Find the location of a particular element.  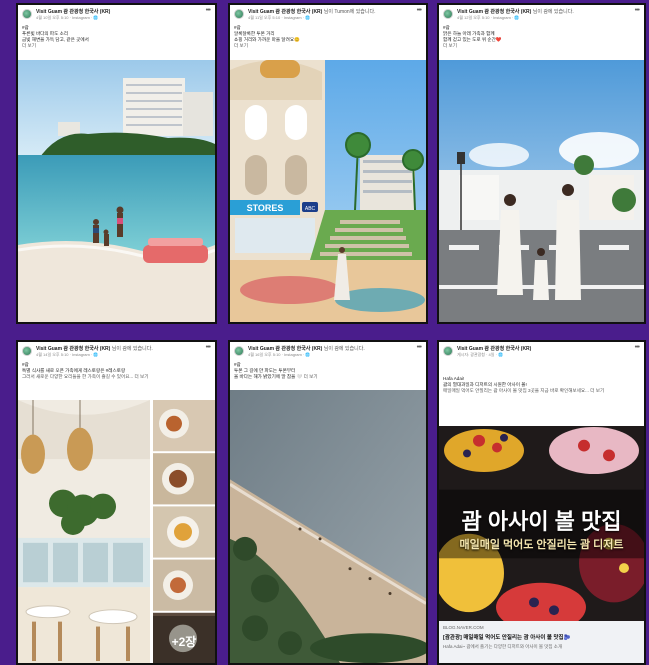

restaurant-photo: +2장 is located at coordinates (116, 531).